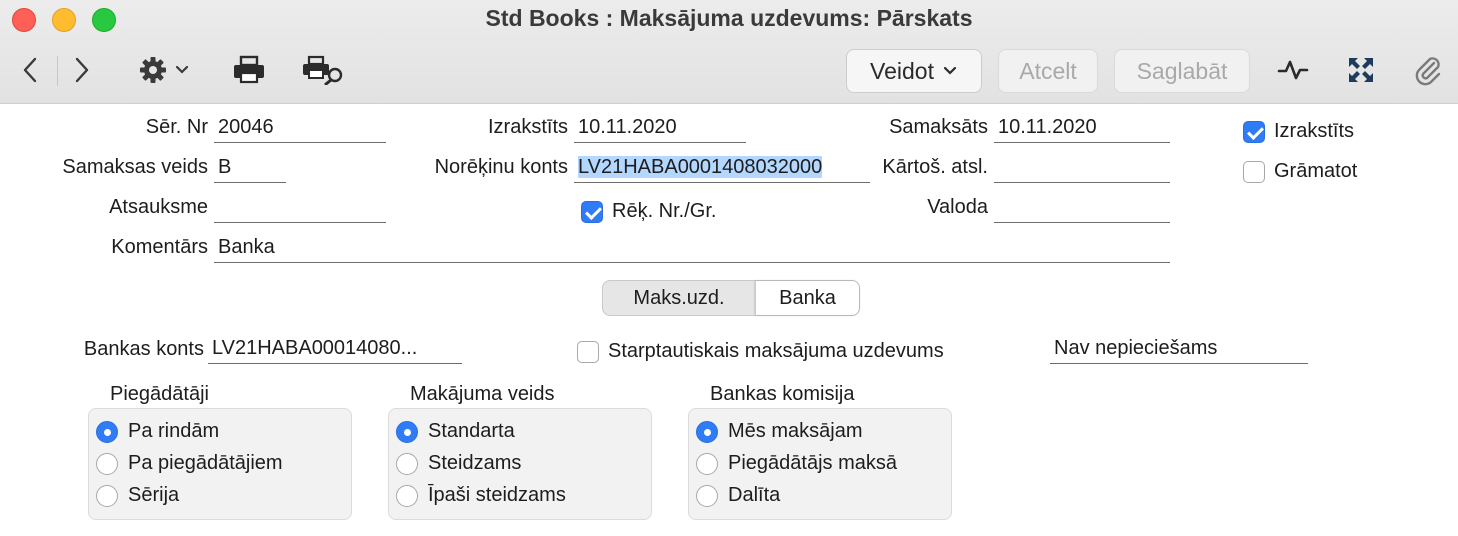  Describe the element at coordinates (700, 167) in the screenshot. I see `account-field-value: LV21HABA0001408032000` at that location.